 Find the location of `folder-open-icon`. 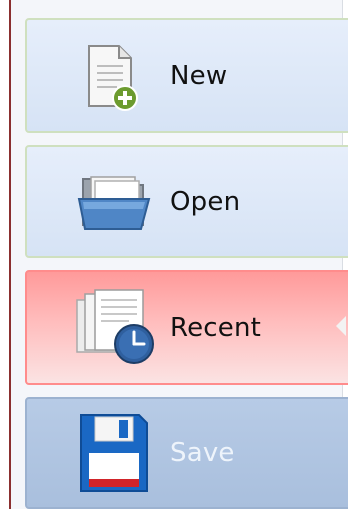

folder-open-icon is located at coordinates (117, 204).